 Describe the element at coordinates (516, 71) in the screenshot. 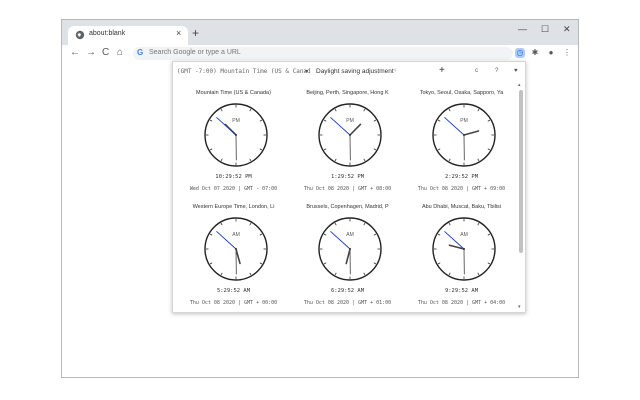

I see `heart-icon: ♥` at that location.